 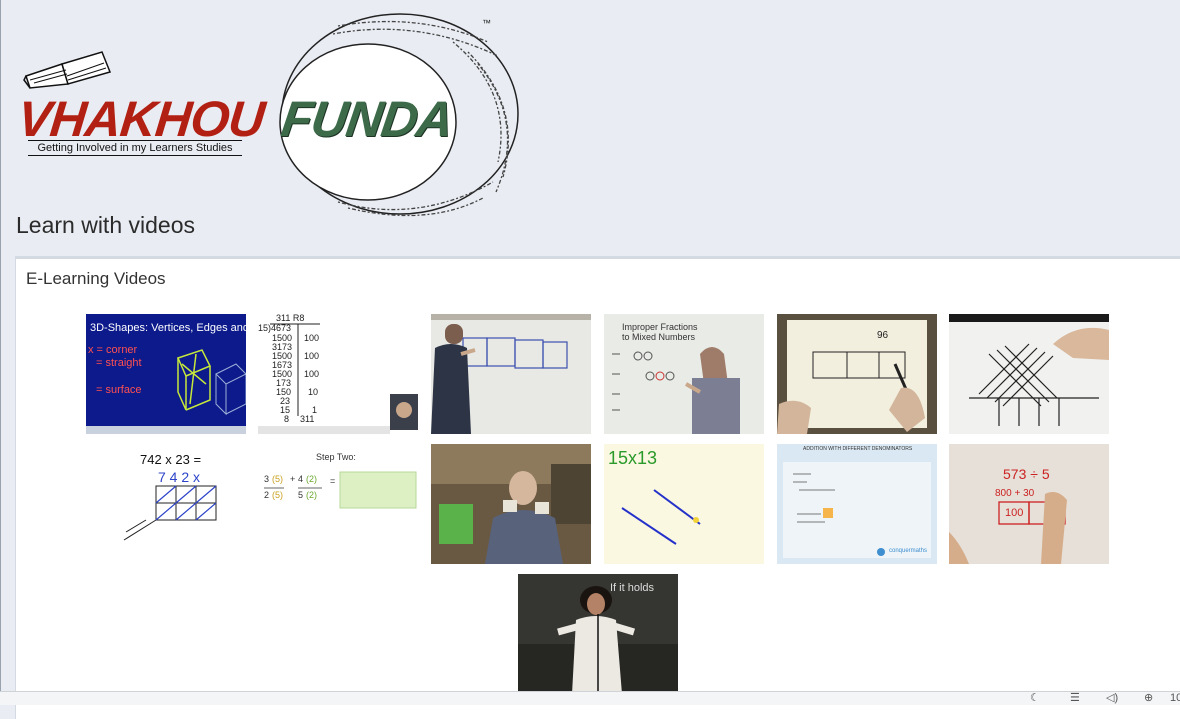 What do you see at coordinates (338, 504) in the screenshot?
I see `video-thumbnail-adding-fractions: 3 (5) 2 (5) + 4 (2) 5 (2) = Step Two:` at bounding box center [338, 504].